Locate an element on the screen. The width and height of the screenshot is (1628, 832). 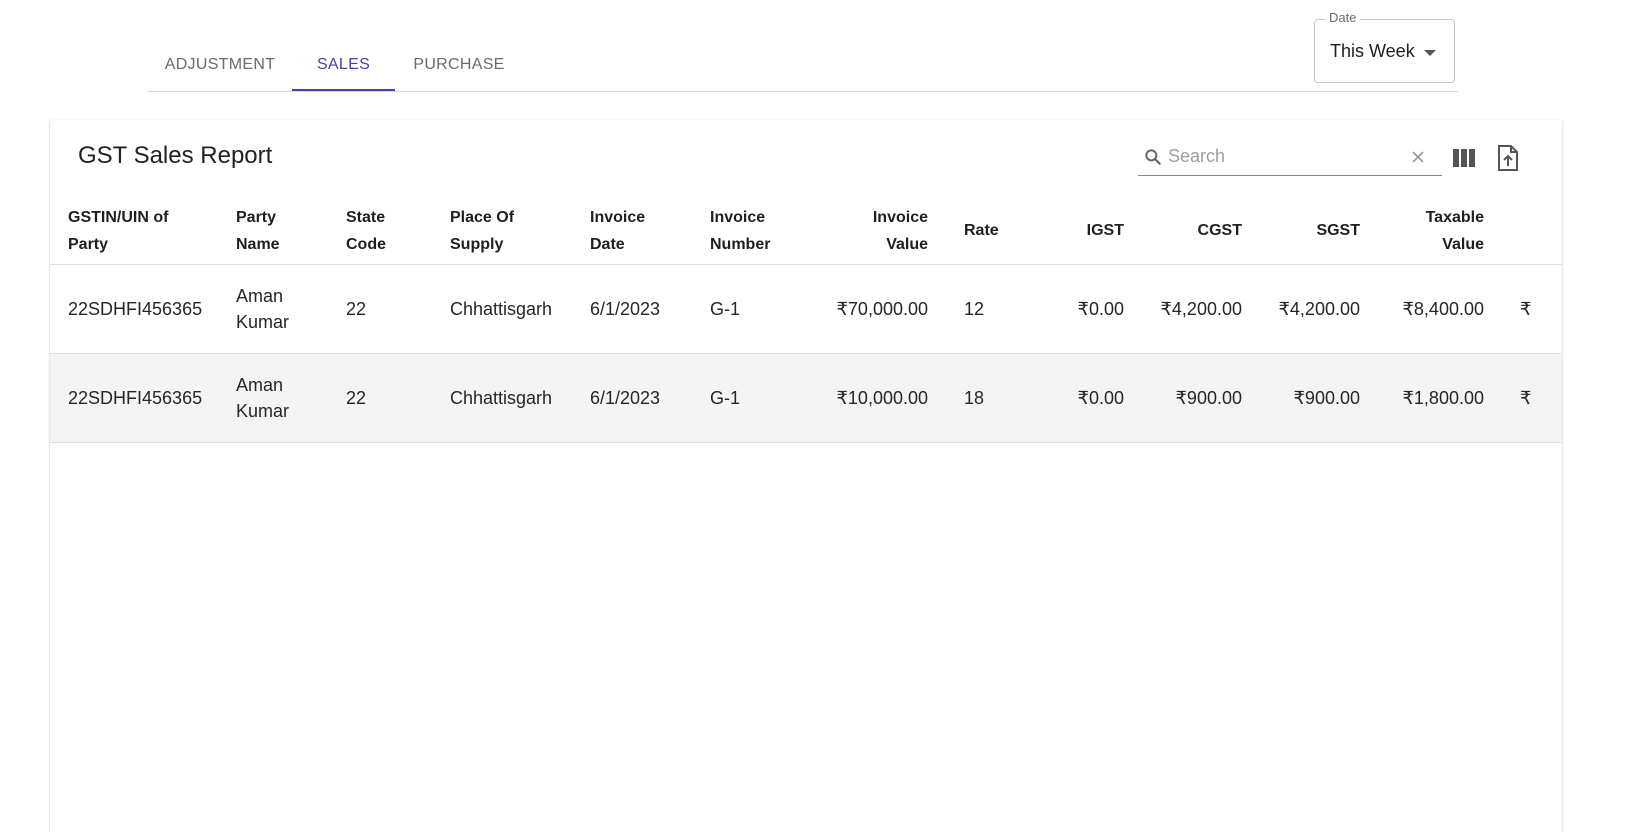
cell-rate: 12 is located at coordinates (974, 308).